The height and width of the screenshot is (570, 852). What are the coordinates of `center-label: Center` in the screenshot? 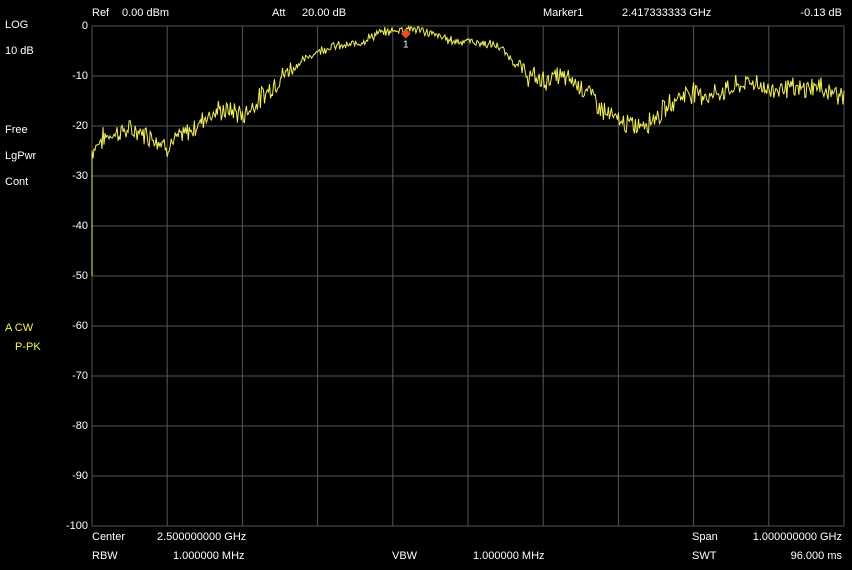 It's located at (109, 537).